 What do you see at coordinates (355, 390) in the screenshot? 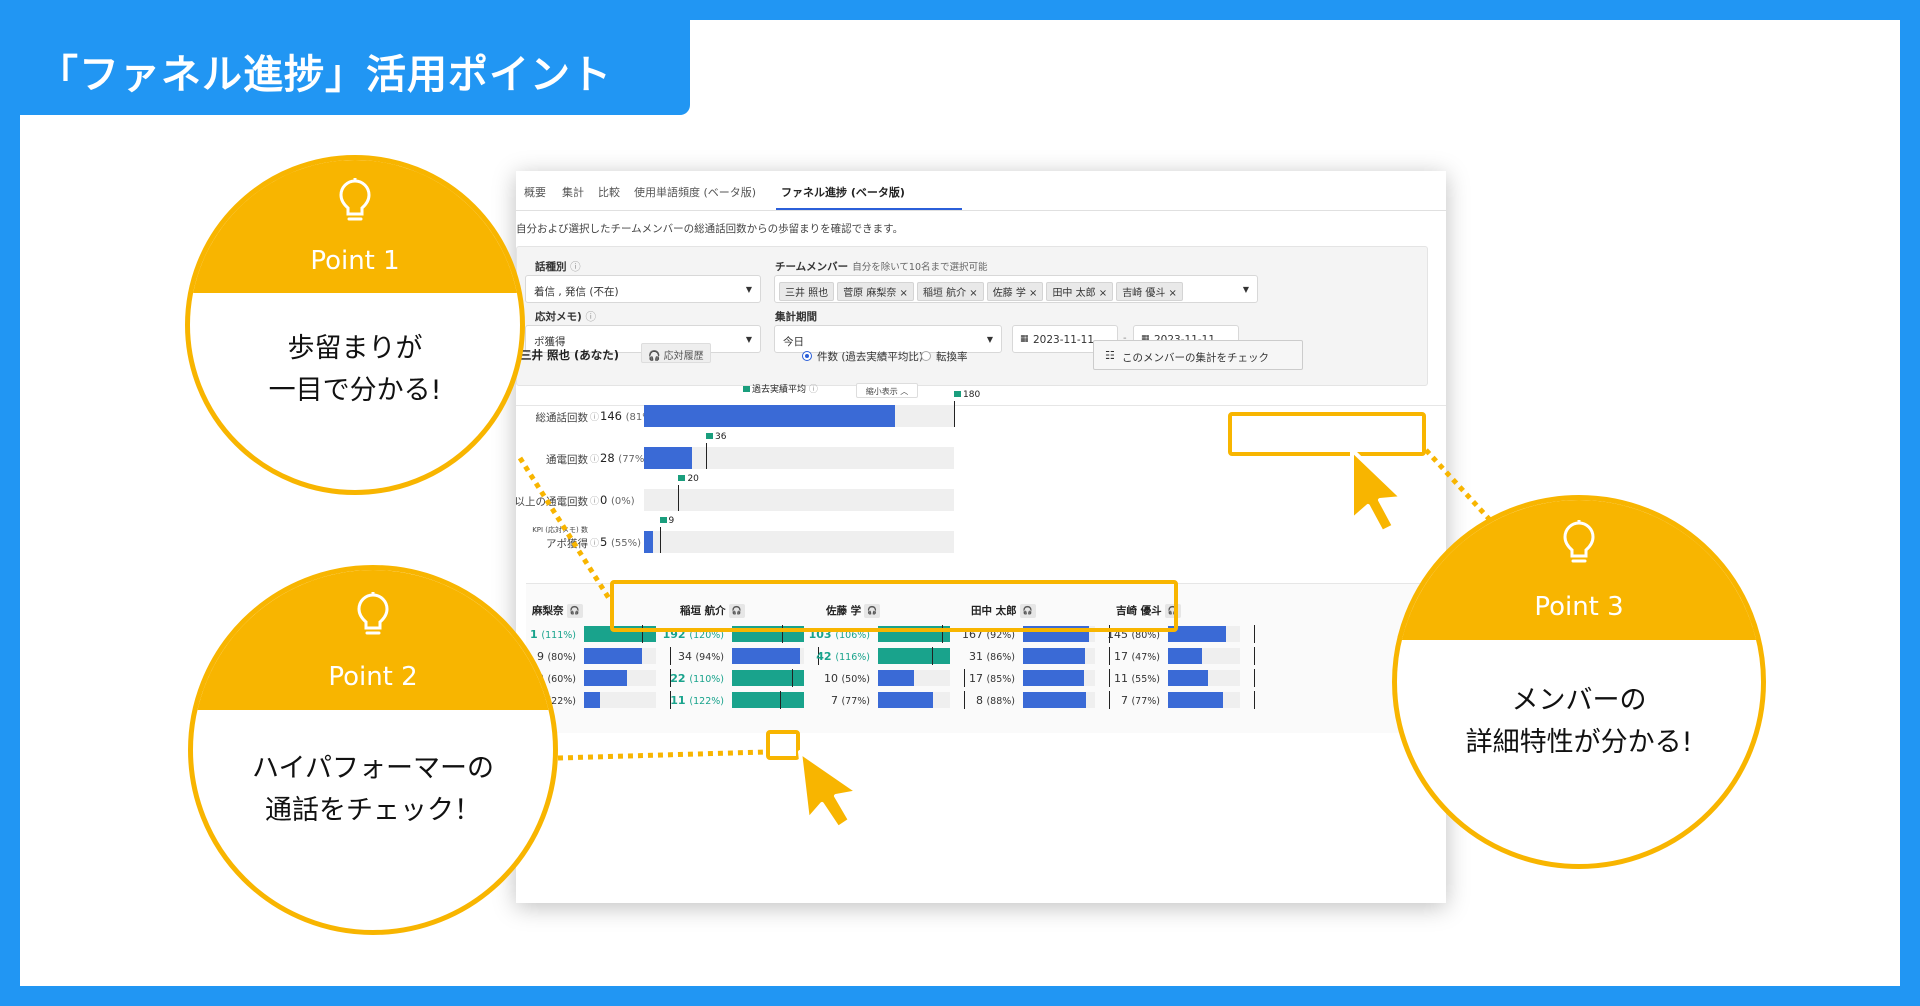
I see `point1-text-line2: 一目で分かる!` at bounding box center [355, 390].